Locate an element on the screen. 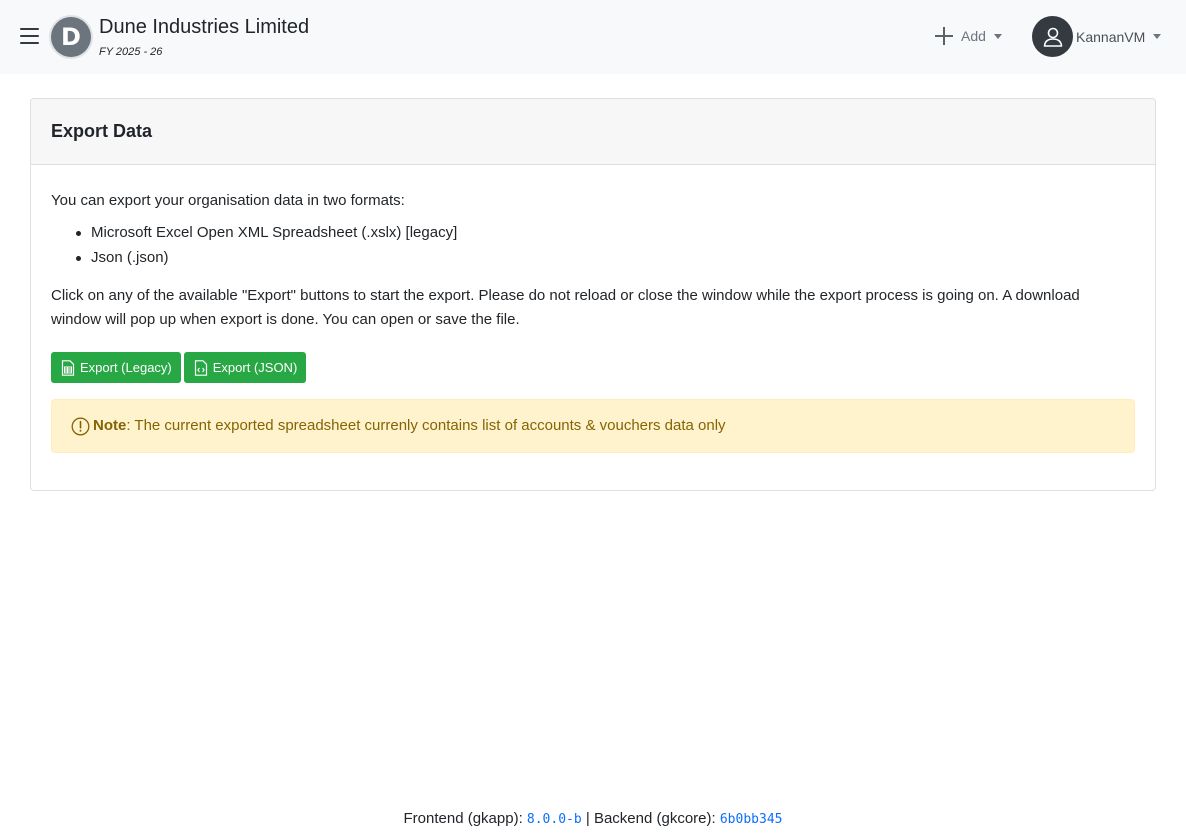 Image resolution: width=1186 pixels, height=837 pixels. page-title: Export Data is located at coordinates (102, 131).